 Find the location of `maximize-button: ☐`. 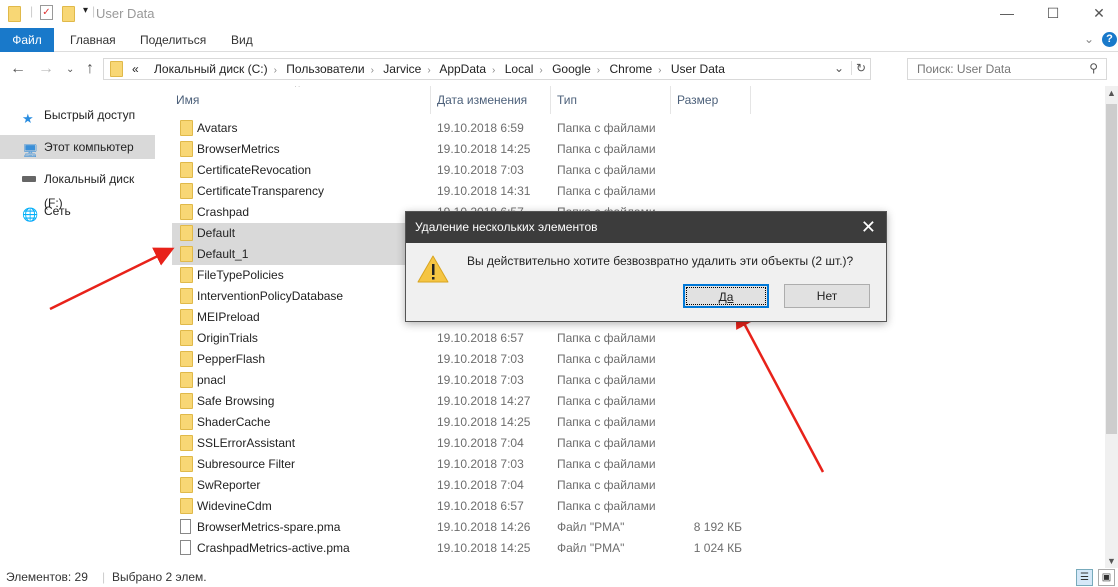

maximize-button: ☐ is located at coordinates (1053, 14).